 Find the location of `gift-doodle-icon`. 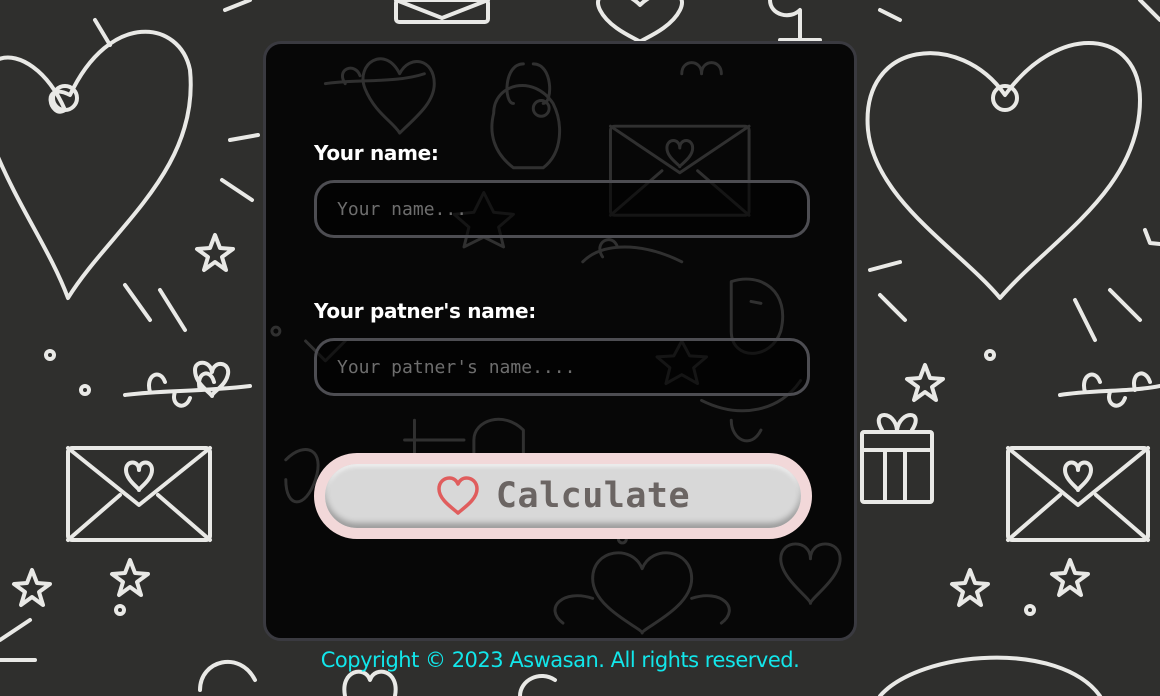

gift-doodle-icon is located at coordinates (897, 467).